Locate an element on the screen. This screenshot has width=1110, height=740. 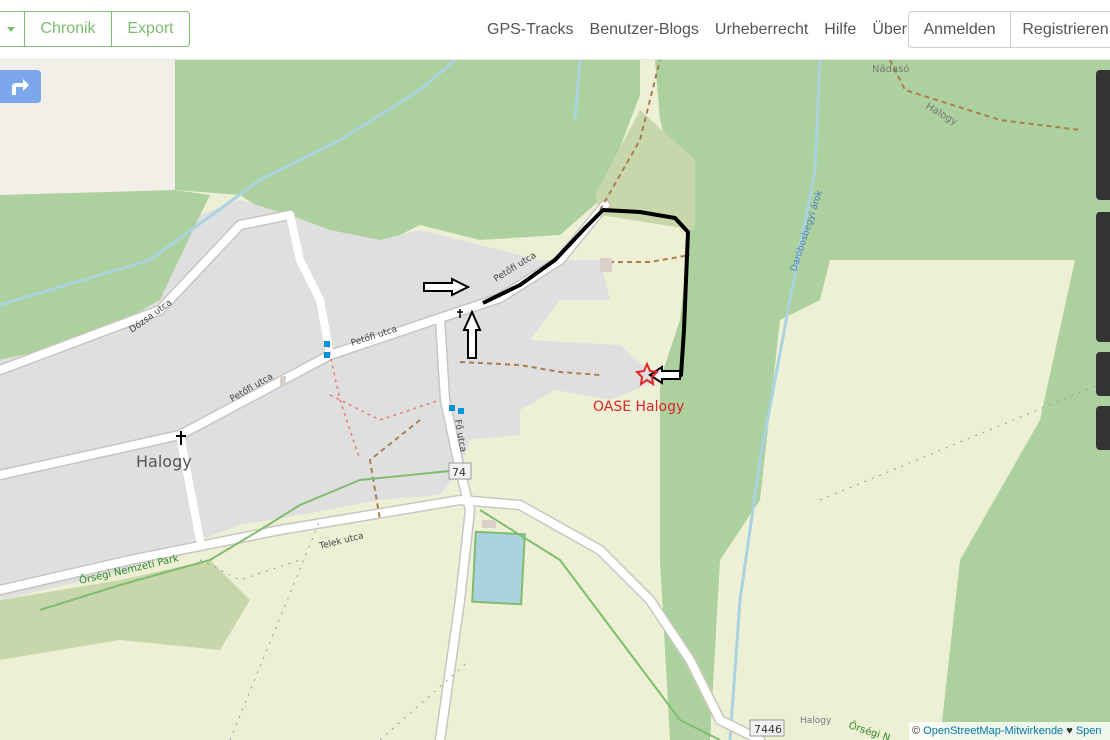
share-control is located at coordinates (1103, 374).